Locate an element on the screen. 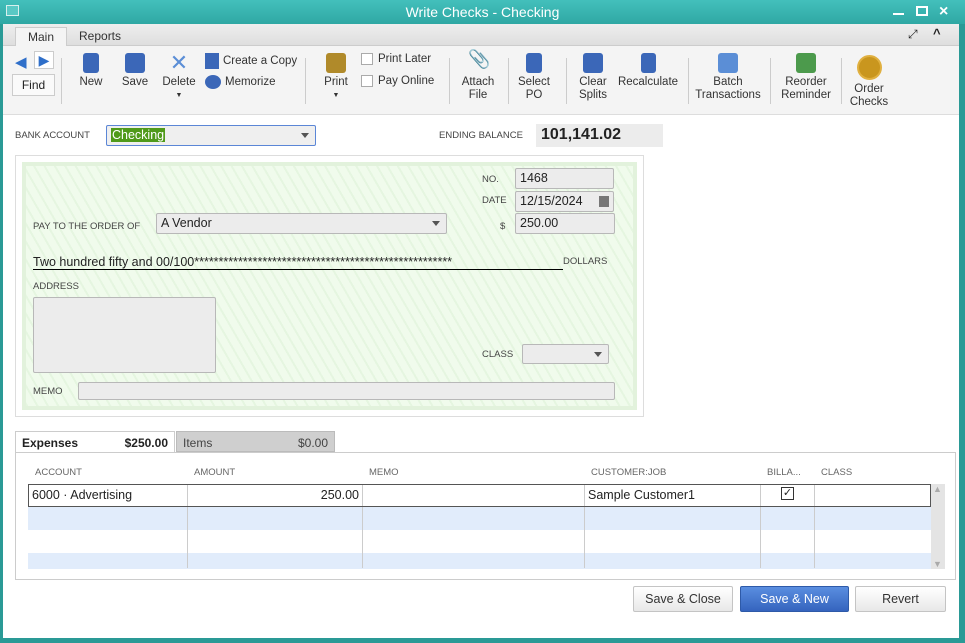 This screenshot has height=643, width=965. pay-online-label: Pay Online is located at coordinates (406, 81).